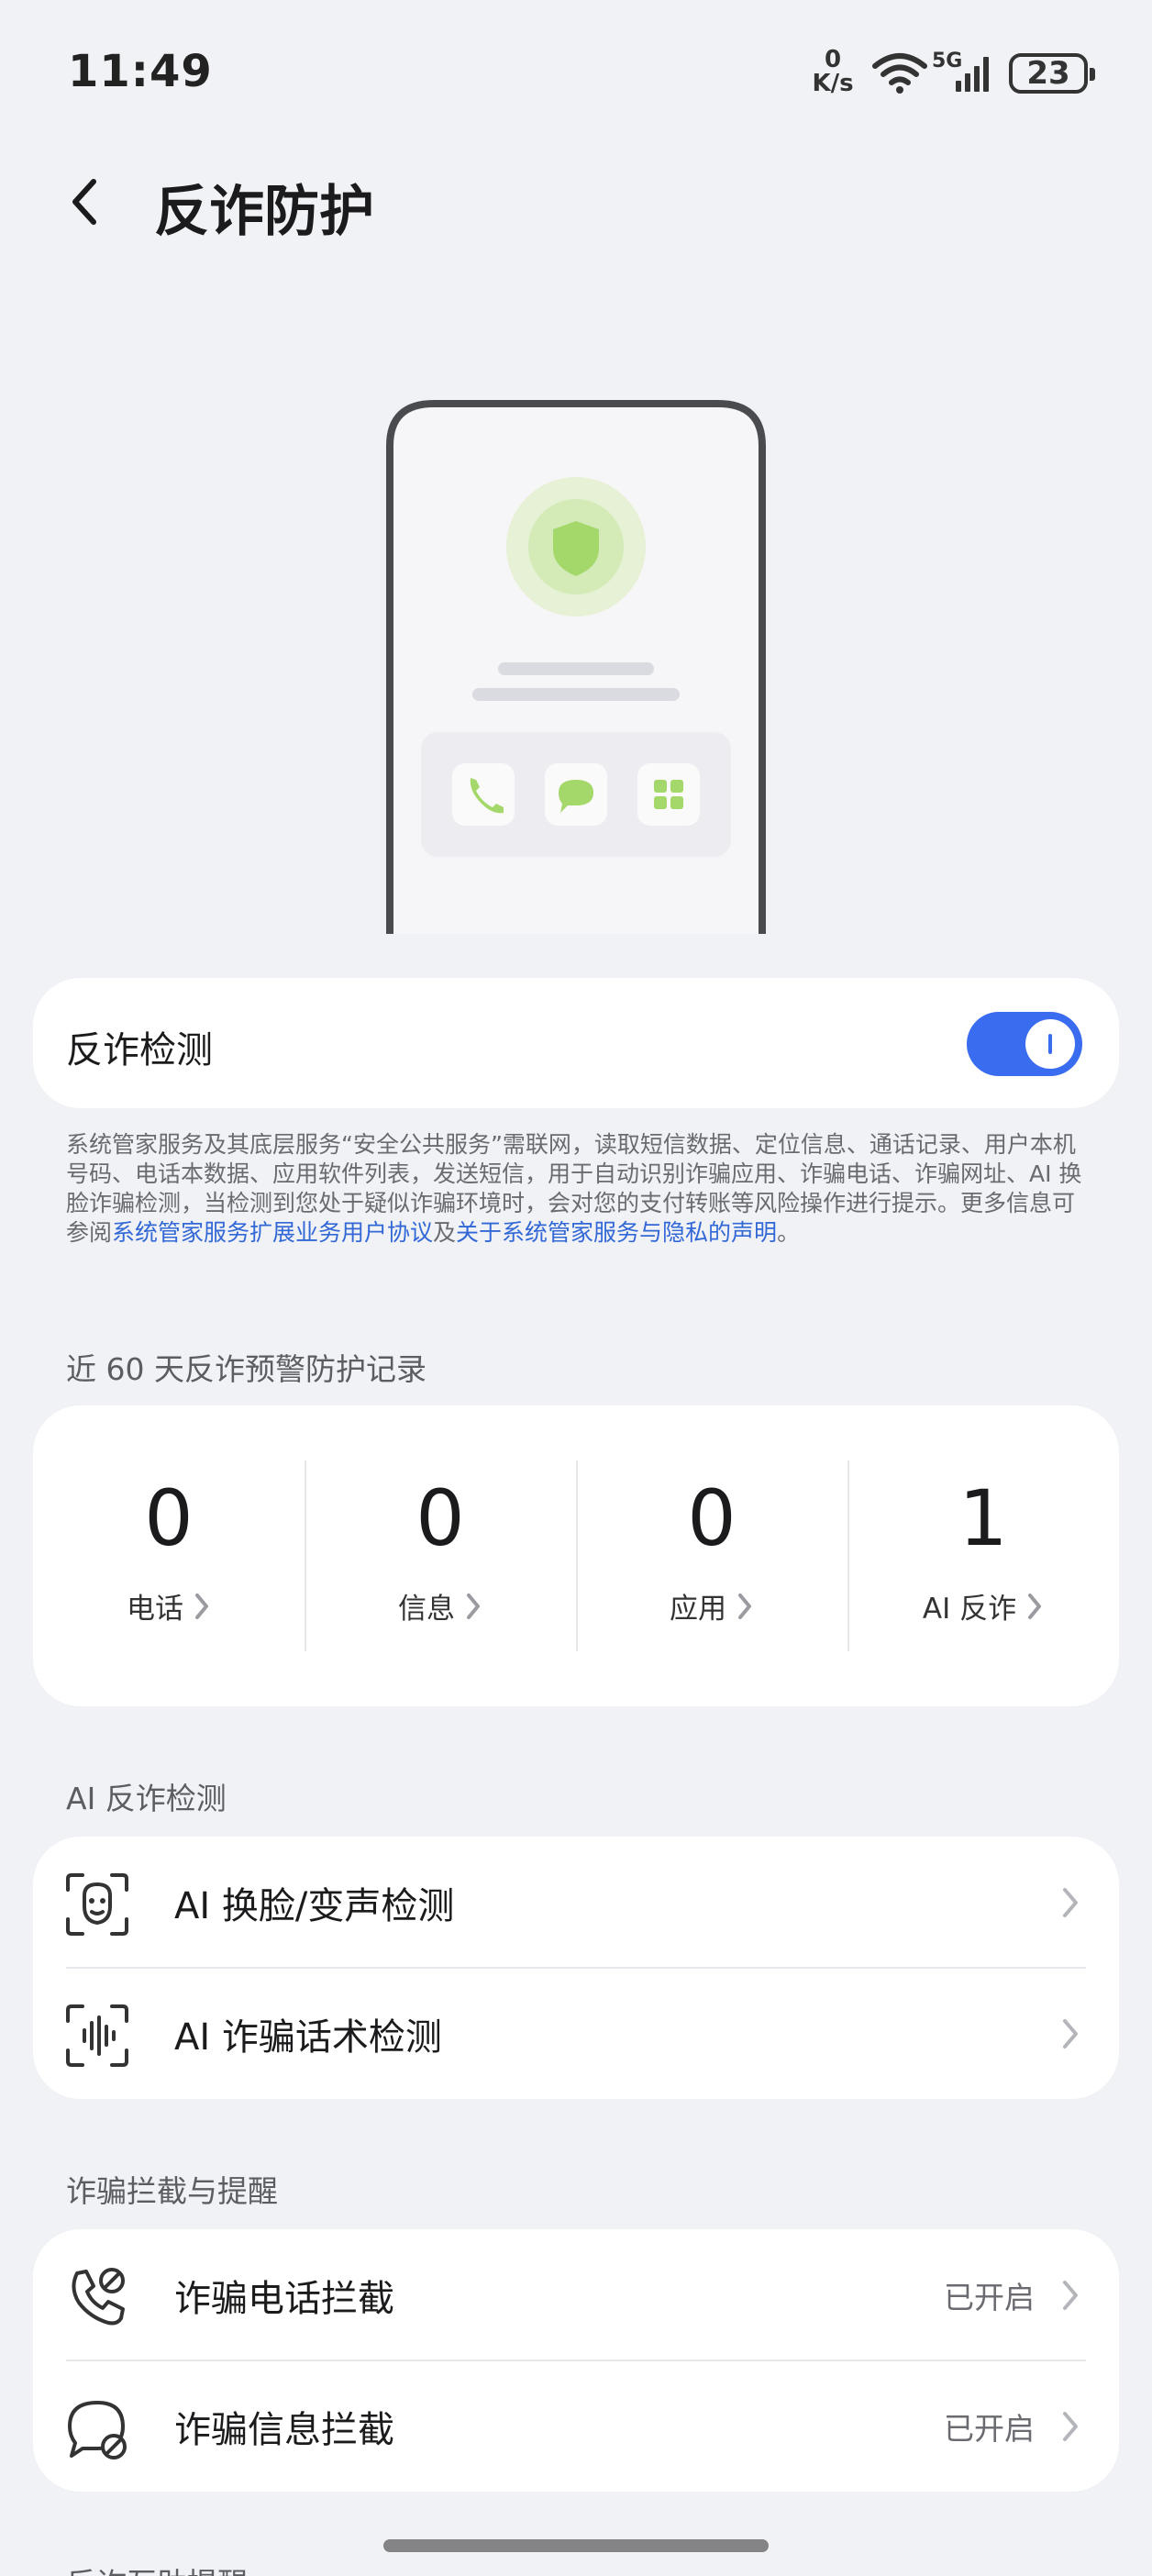 This screenshot has height=2576, width=1152. Describe the element at coordinates (97, 2430) in the screenshot. I see `message-block-icon` at that location.